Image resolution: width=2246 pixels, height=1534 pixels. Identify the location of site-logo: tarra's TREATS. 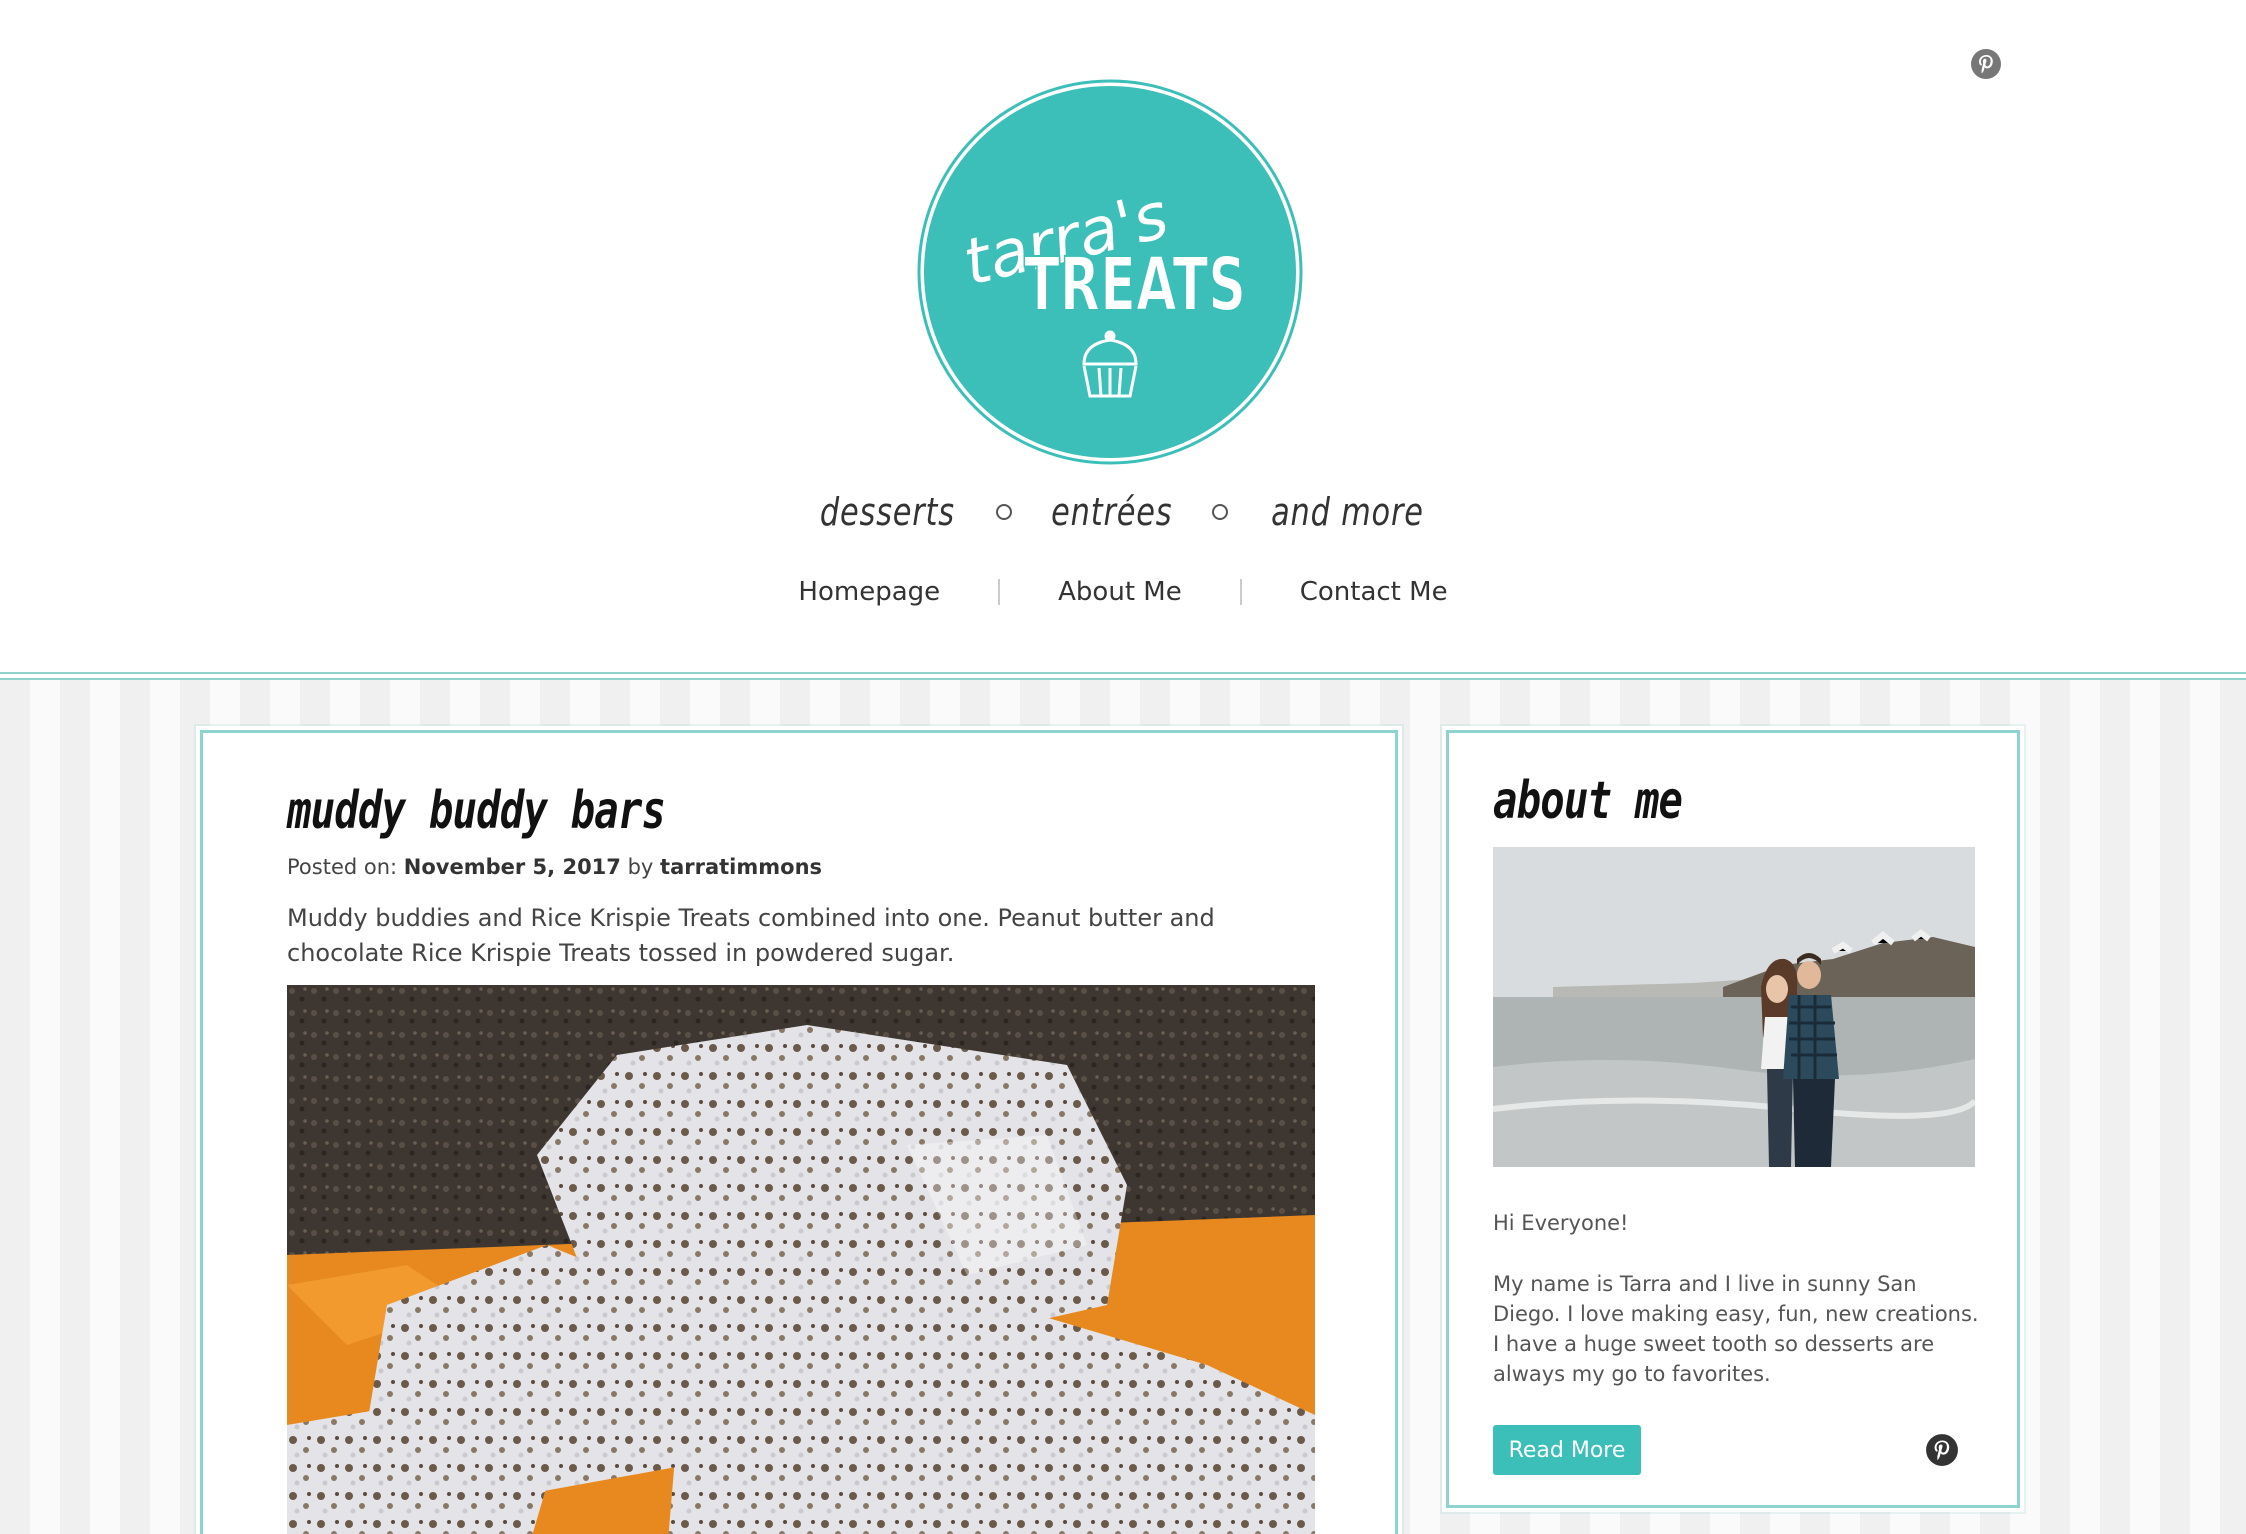
(1110, 272).